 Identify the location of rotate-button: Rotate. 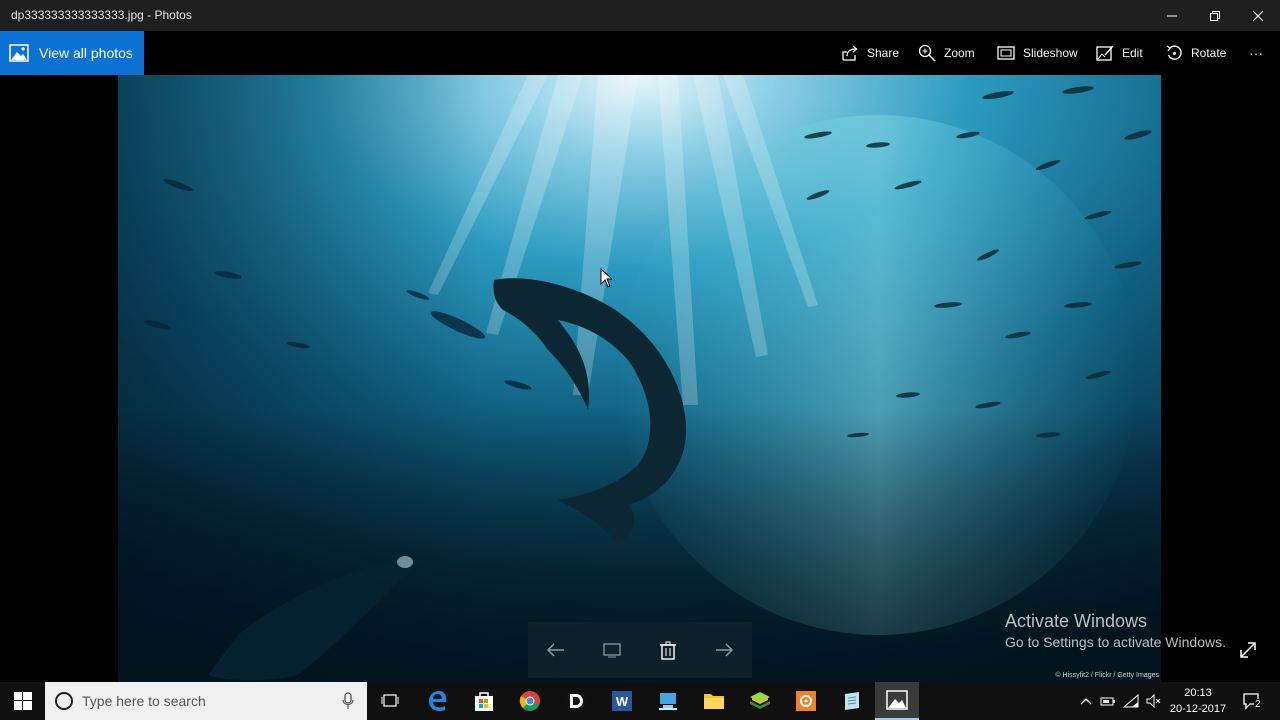
(1195, 53).